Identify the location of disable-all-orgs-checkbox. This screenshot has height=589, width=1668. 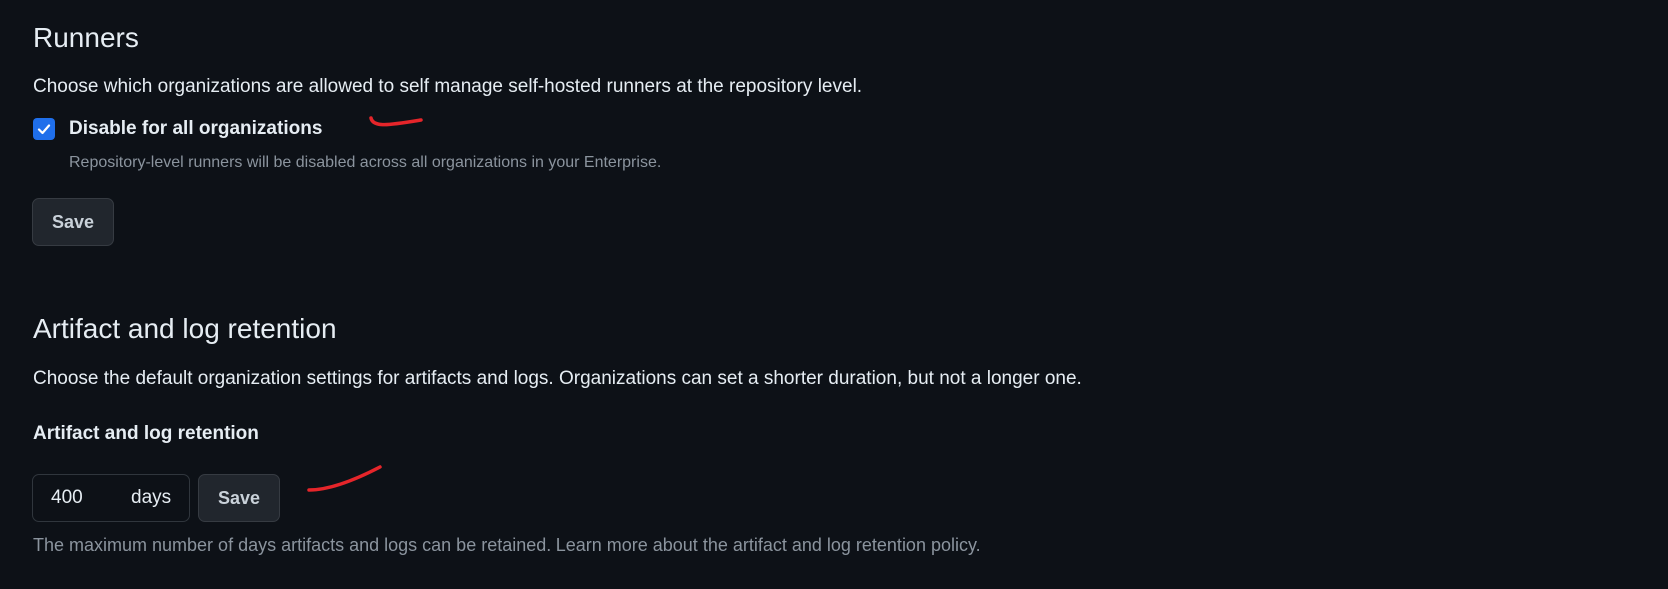
(44, 129).